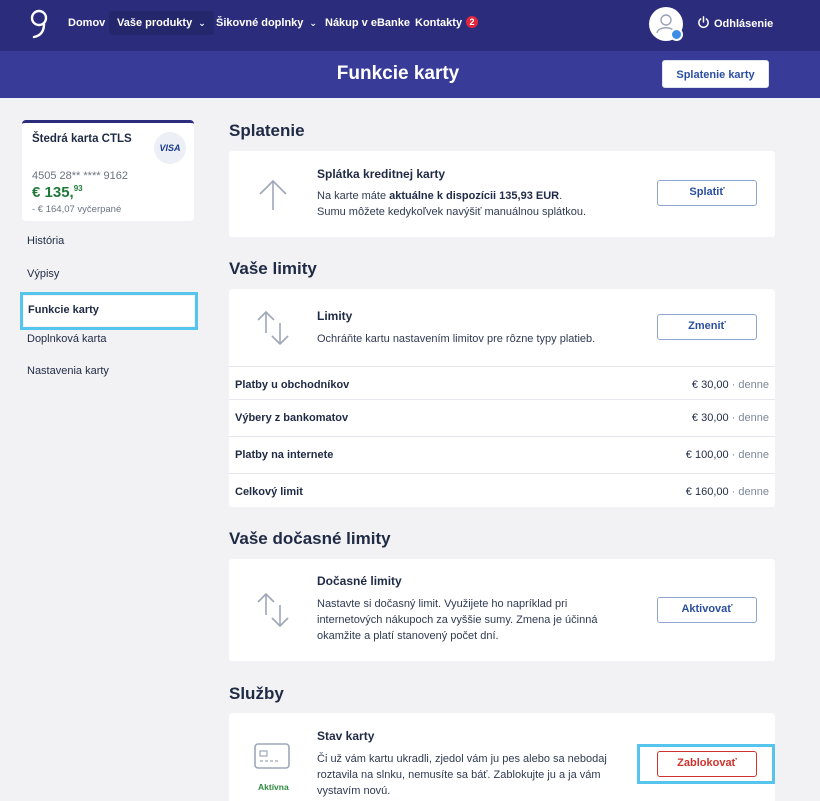 This screenshot has height=801, width=820. What do you see at coordinates (707, 193) in the screenshot?
I see `repay-button: Splatiť` at bounding box center [707, 193].